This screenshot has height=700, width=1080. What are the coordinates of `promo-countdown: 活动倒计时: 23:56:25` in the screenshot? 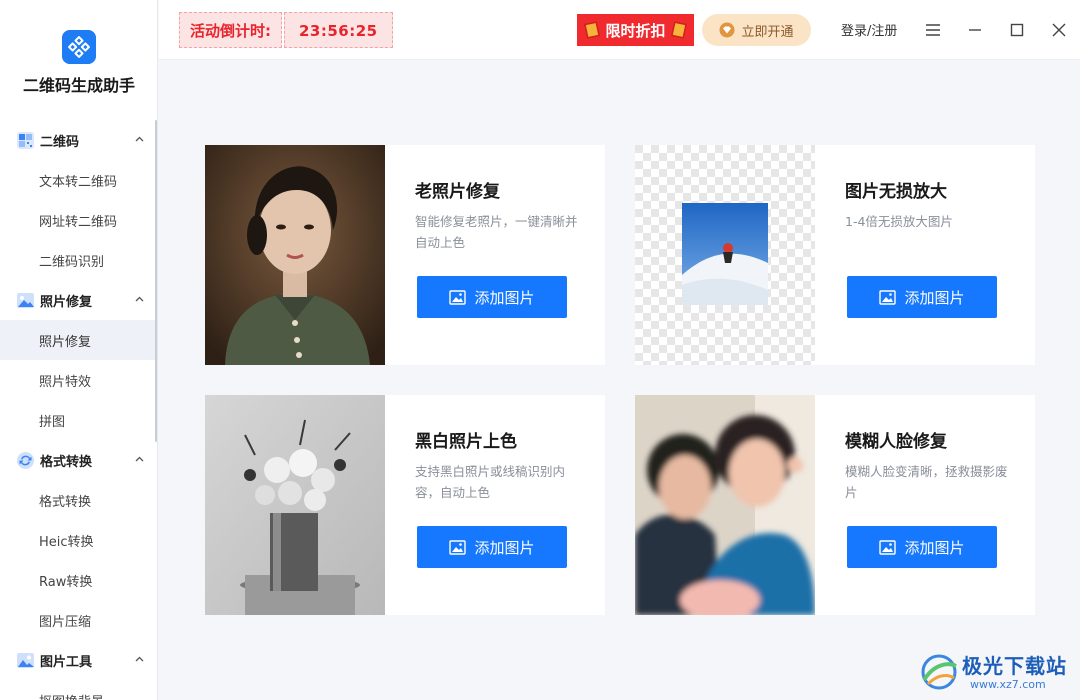 It's located at (286, 30).